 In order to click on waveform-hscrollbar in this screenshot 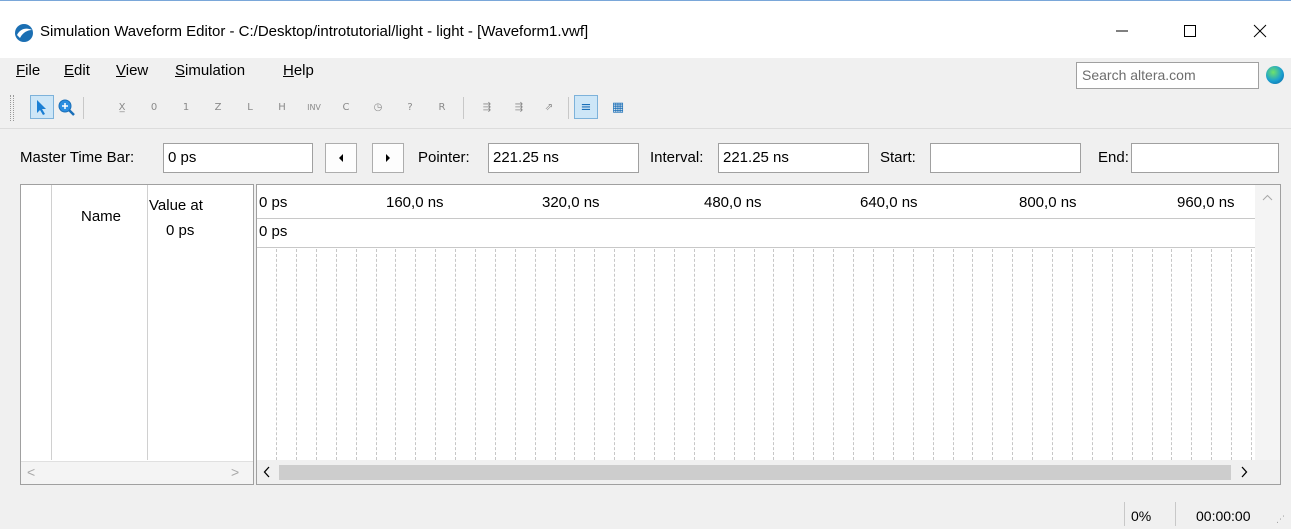, I will do `click(768, 472)`.